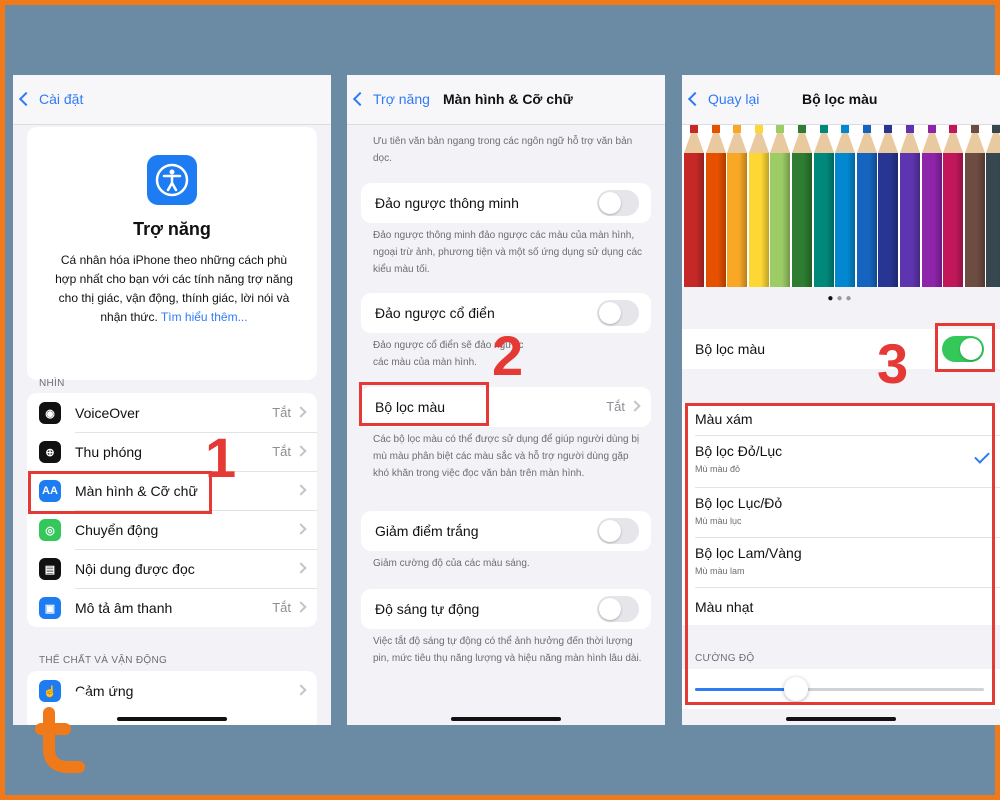 The height and width of the screenshot is (800, 1000). I want to click on nav-bar: Quay lại Bộ lọc màu, so click(841, 100).